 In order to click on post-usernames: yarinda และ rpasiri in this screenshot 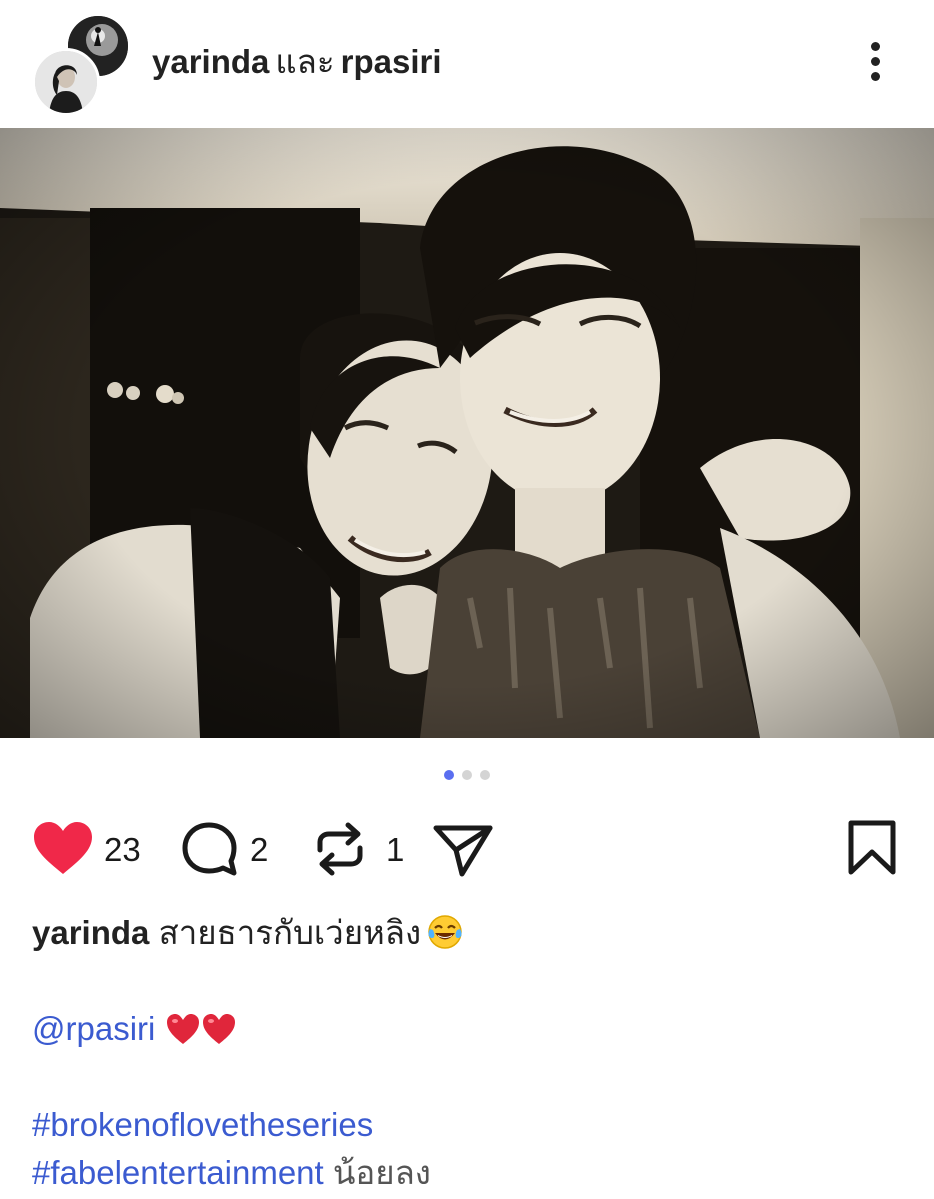, I will do `click(297, 62)`.